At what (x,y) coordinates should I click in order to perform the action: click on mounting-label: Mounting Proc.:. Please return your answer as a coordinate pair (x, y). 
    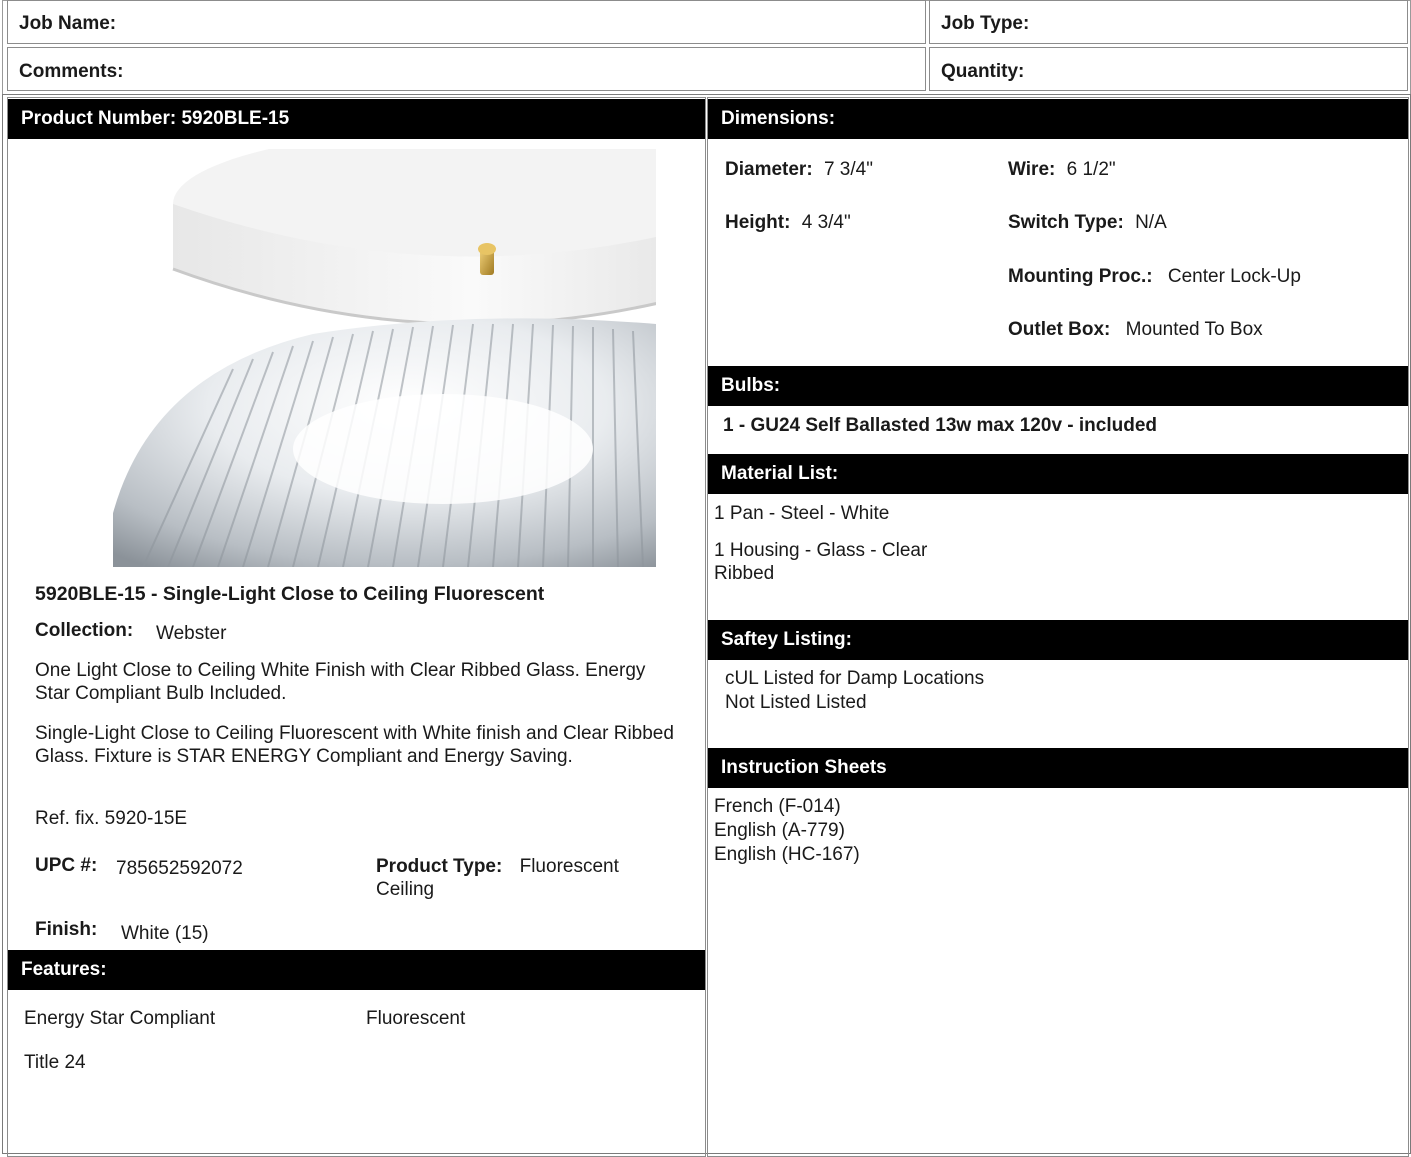
    Looking at the image, I should click on (1080, 276).